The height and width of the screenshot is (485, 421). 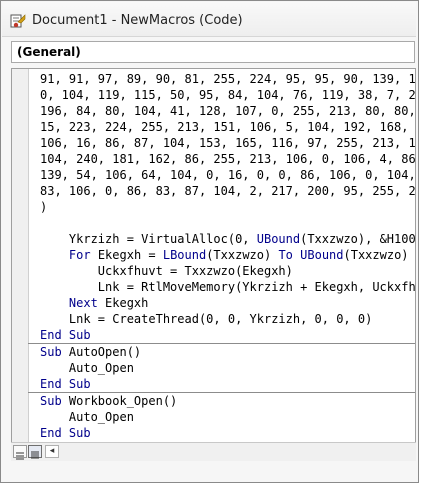 What do you see at coordinates (227, 401) in the screenshot?
I see `code-line: Sub Workbook_Open()` at bounding box center [227, 401].